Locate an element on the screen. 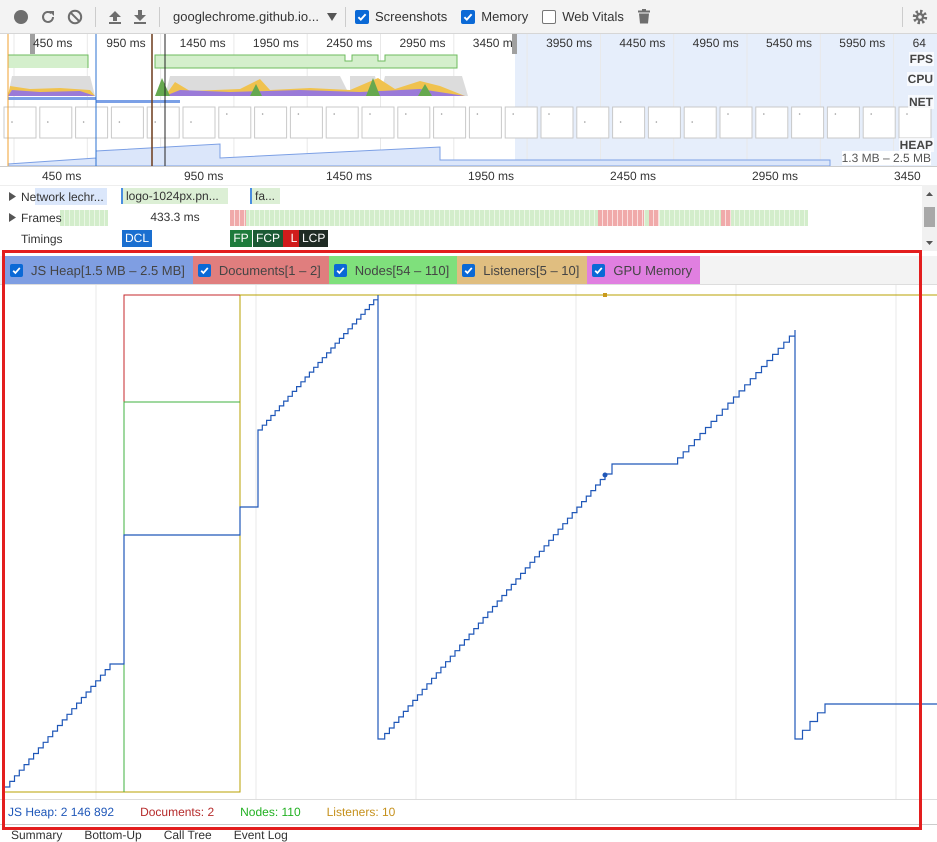 This screenshot has width=937, height=842. counter-reading: JS Heap: 2 146 892 is located at coordinates (61, 812).